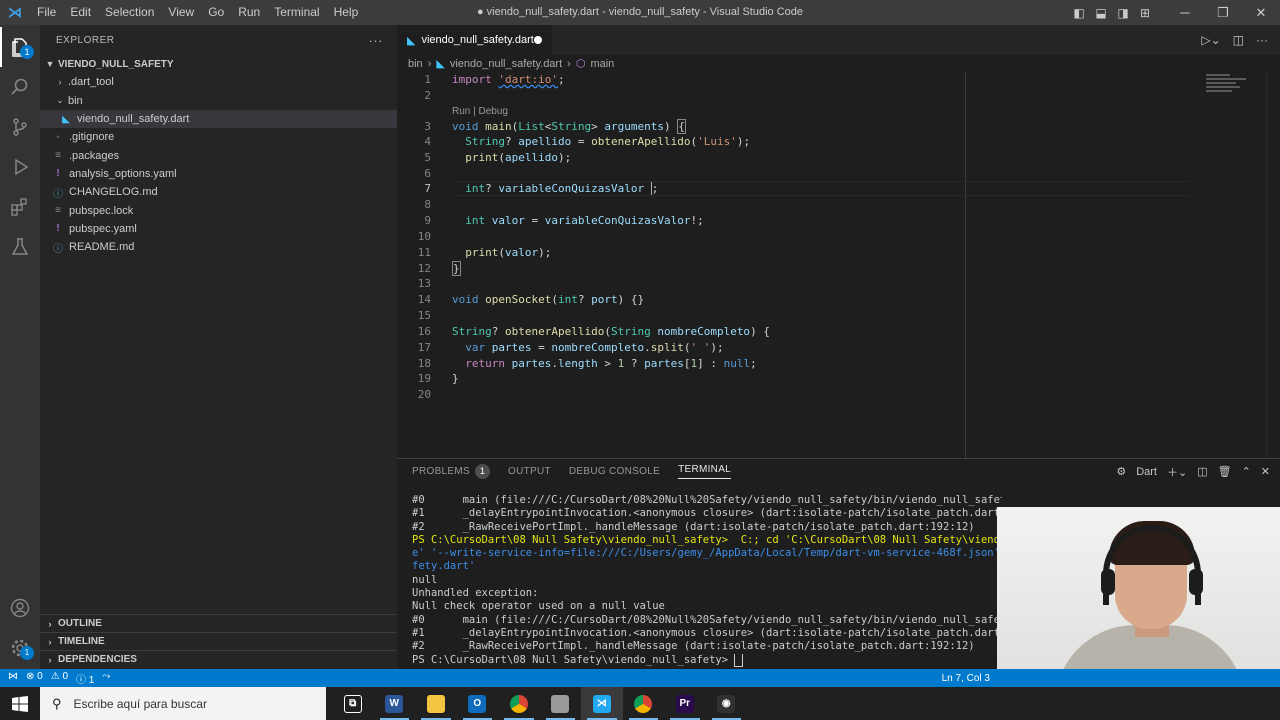  What do you see at coordinates (614, 471) in the screenshot?
I see `tab-debug-console: DEBUG CONSOLE` at bounding box center [614, 471].